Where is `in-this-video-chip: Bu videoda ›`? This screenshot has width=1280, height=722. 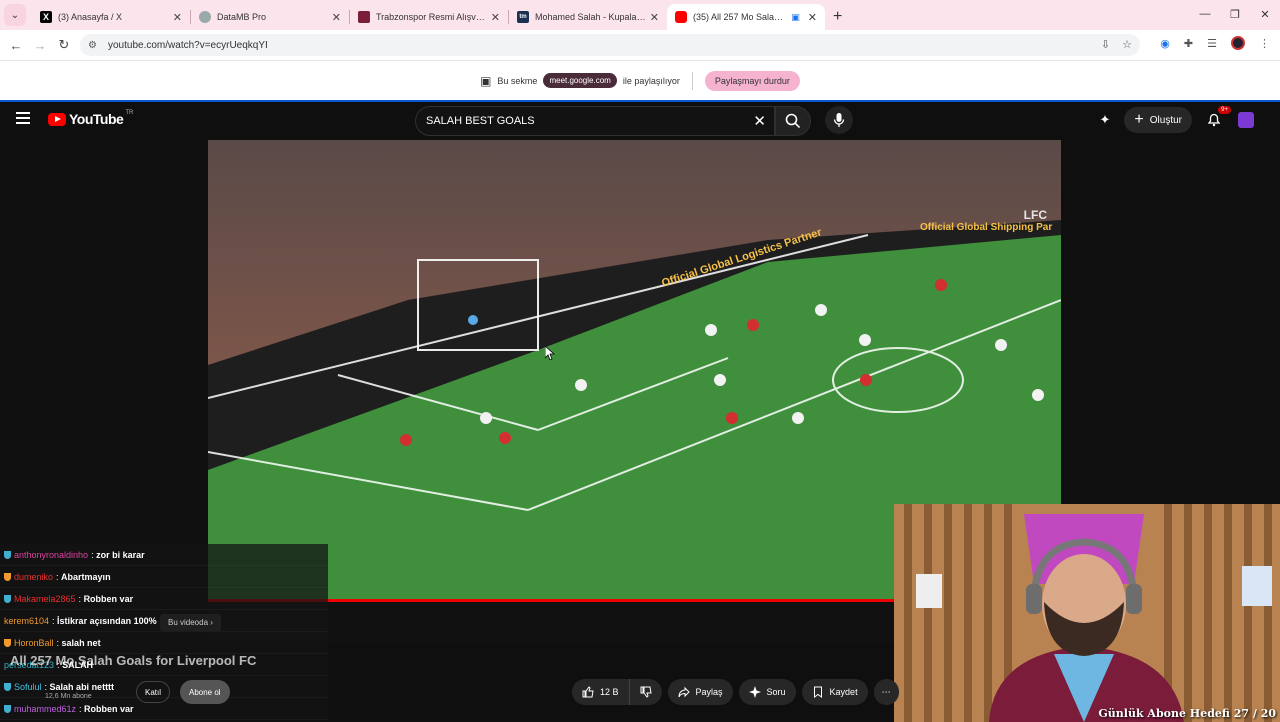
in-this-video-chip: Bu videoda › is located at coordinates (190, 622).